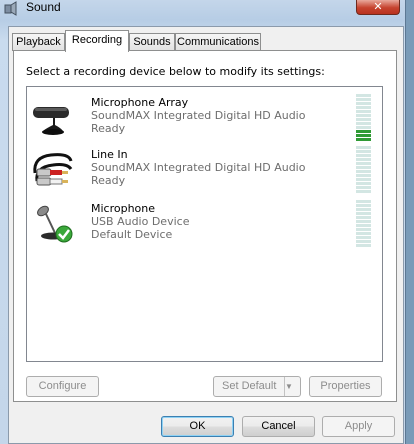 The image size is (414, 444). I want to click on device-name: Line In, so click(109, 154).